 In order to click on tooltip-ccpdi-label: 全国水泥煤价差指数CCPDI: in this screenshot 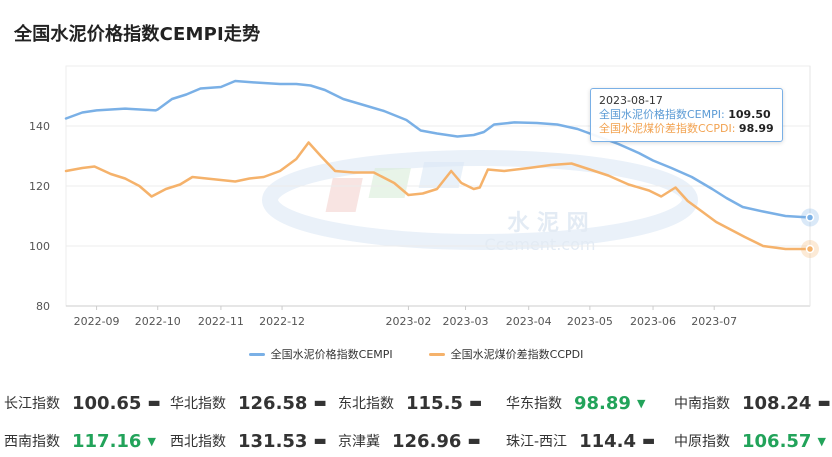, I will do `click(667, 128)`.